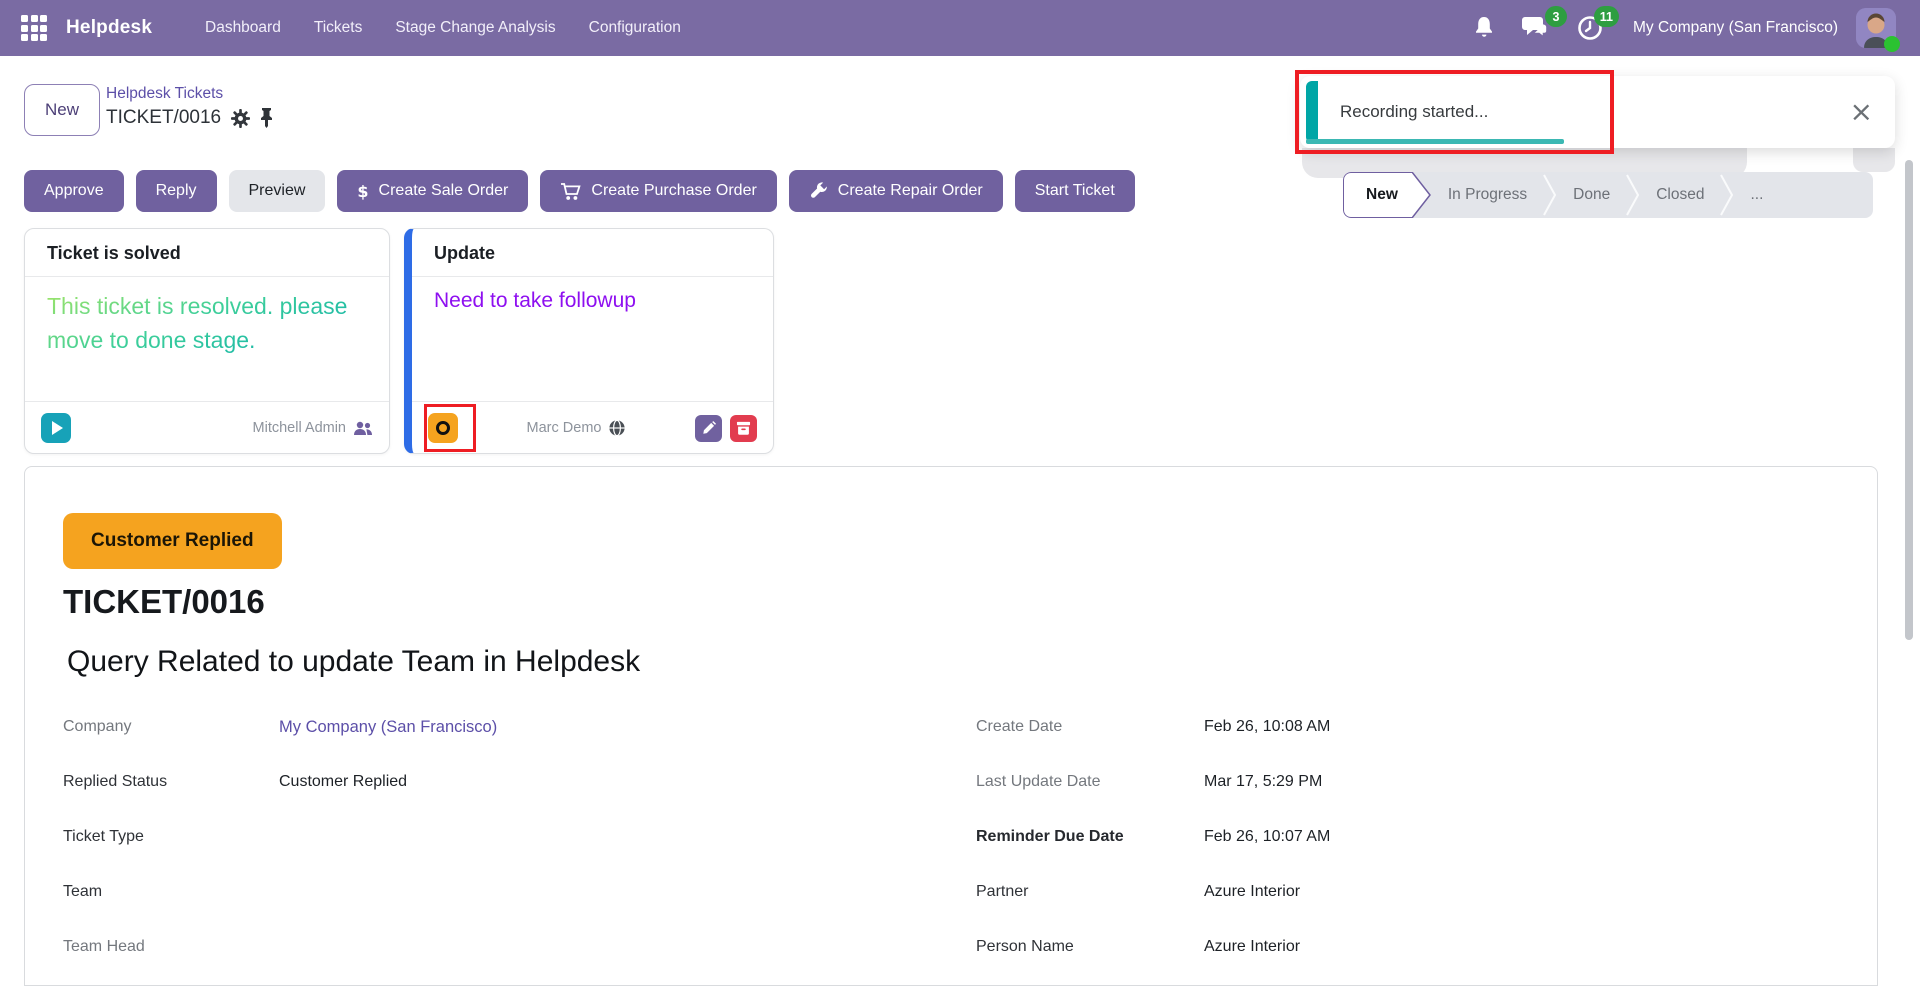  I want to click on play-icon, so click(57, 428).